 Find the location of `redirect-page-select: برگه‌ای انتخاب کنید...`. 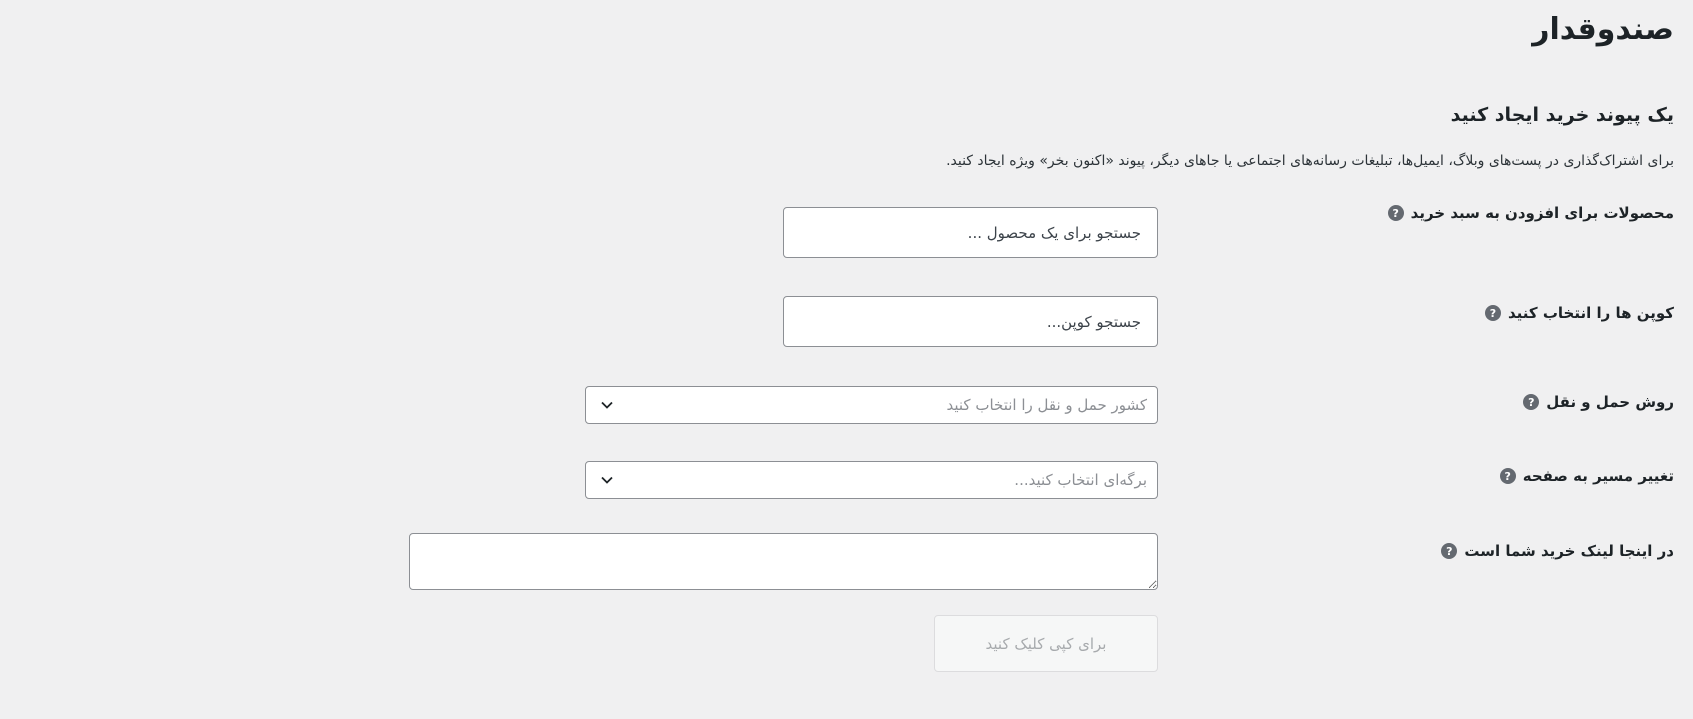

redirect-page-select: برگه‌ای انتخاب کنید... is located at coordinates (871, 480).